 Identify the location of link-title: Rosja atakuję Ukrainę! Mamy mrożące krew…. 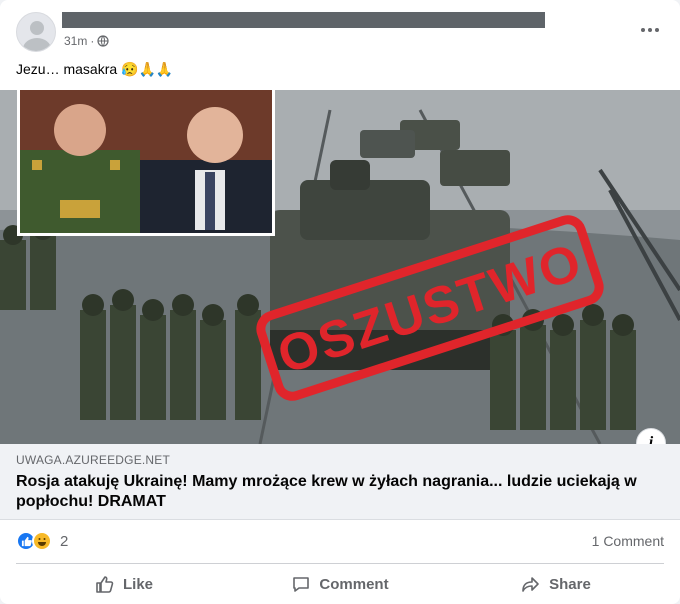
(336, 492).